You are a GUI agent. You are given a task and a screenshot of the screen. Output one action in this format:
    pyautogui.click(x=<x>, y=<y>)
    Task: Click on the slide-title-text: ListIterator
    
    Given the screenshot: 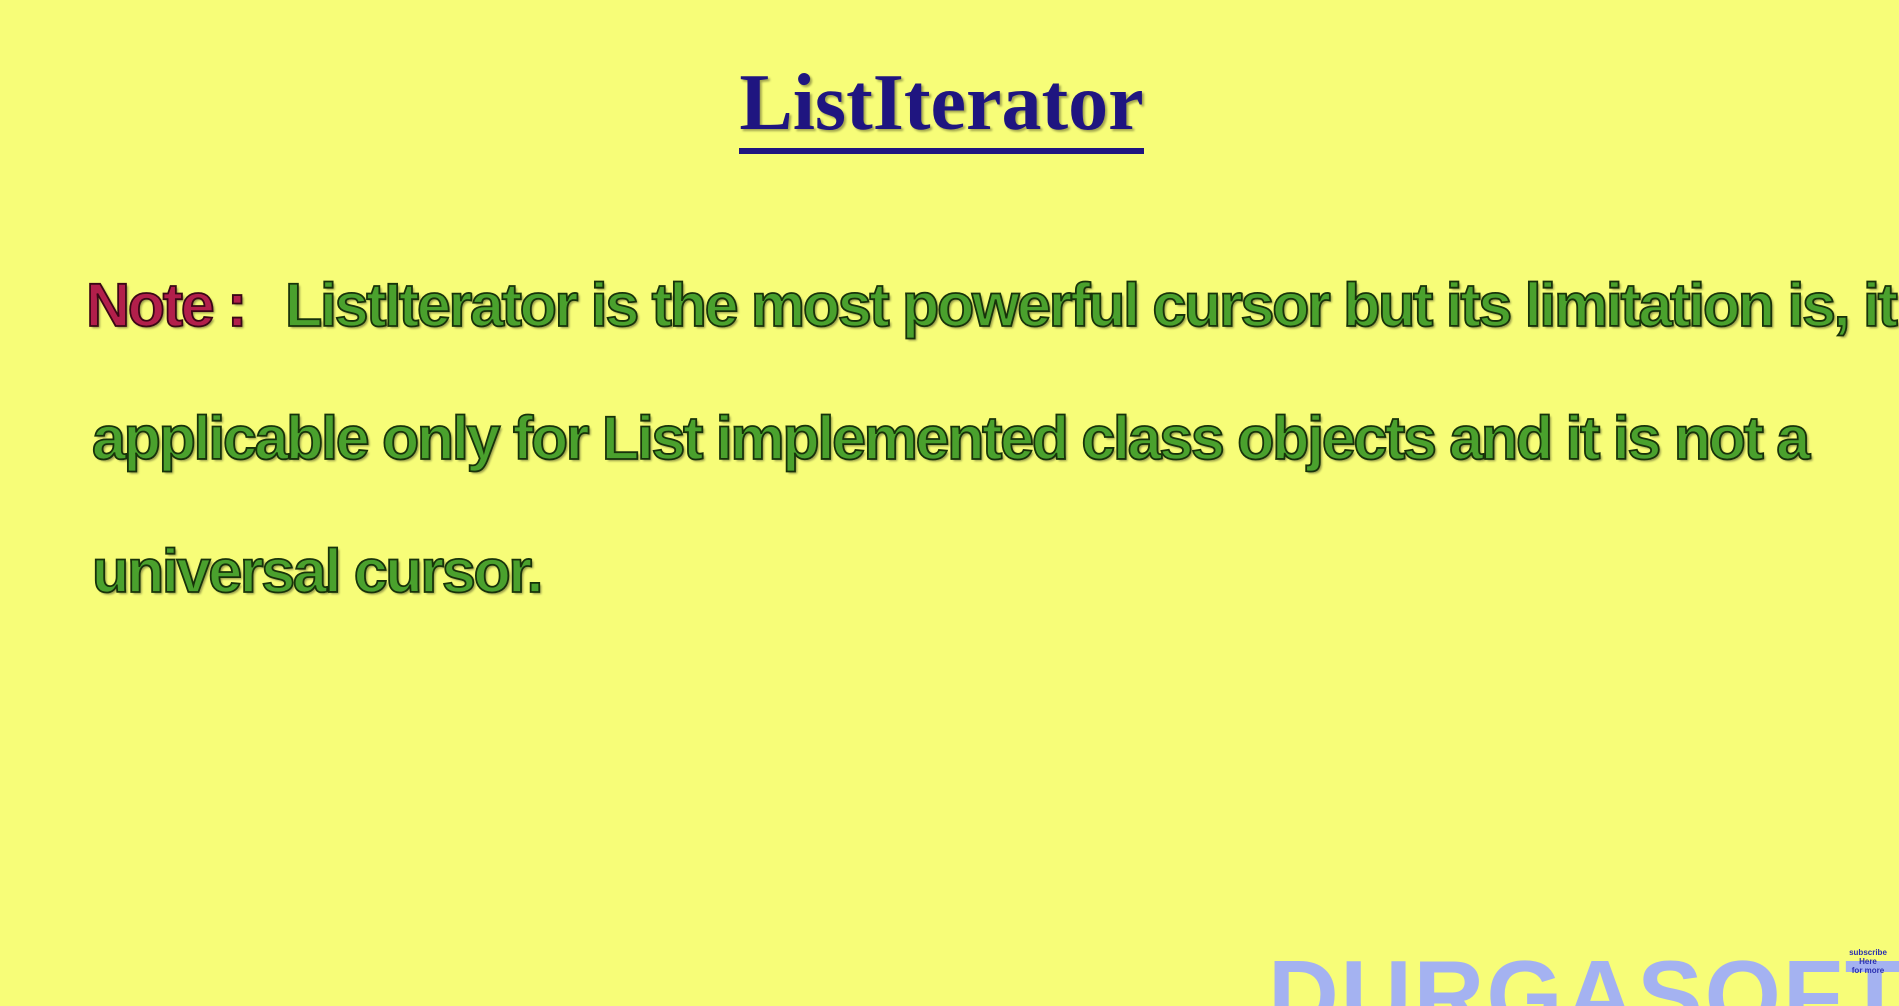 What is the action you would take?
    pyautogui.click(x=941, y=107)
    